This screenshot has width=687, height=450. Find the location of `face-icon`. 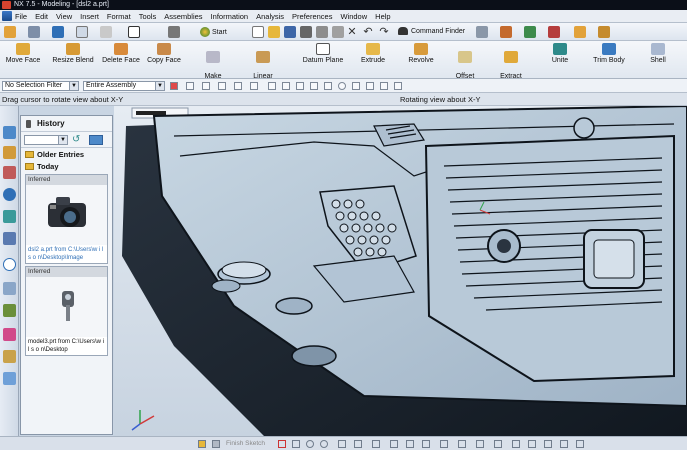

face-icon is located at coordinates (254, 86).